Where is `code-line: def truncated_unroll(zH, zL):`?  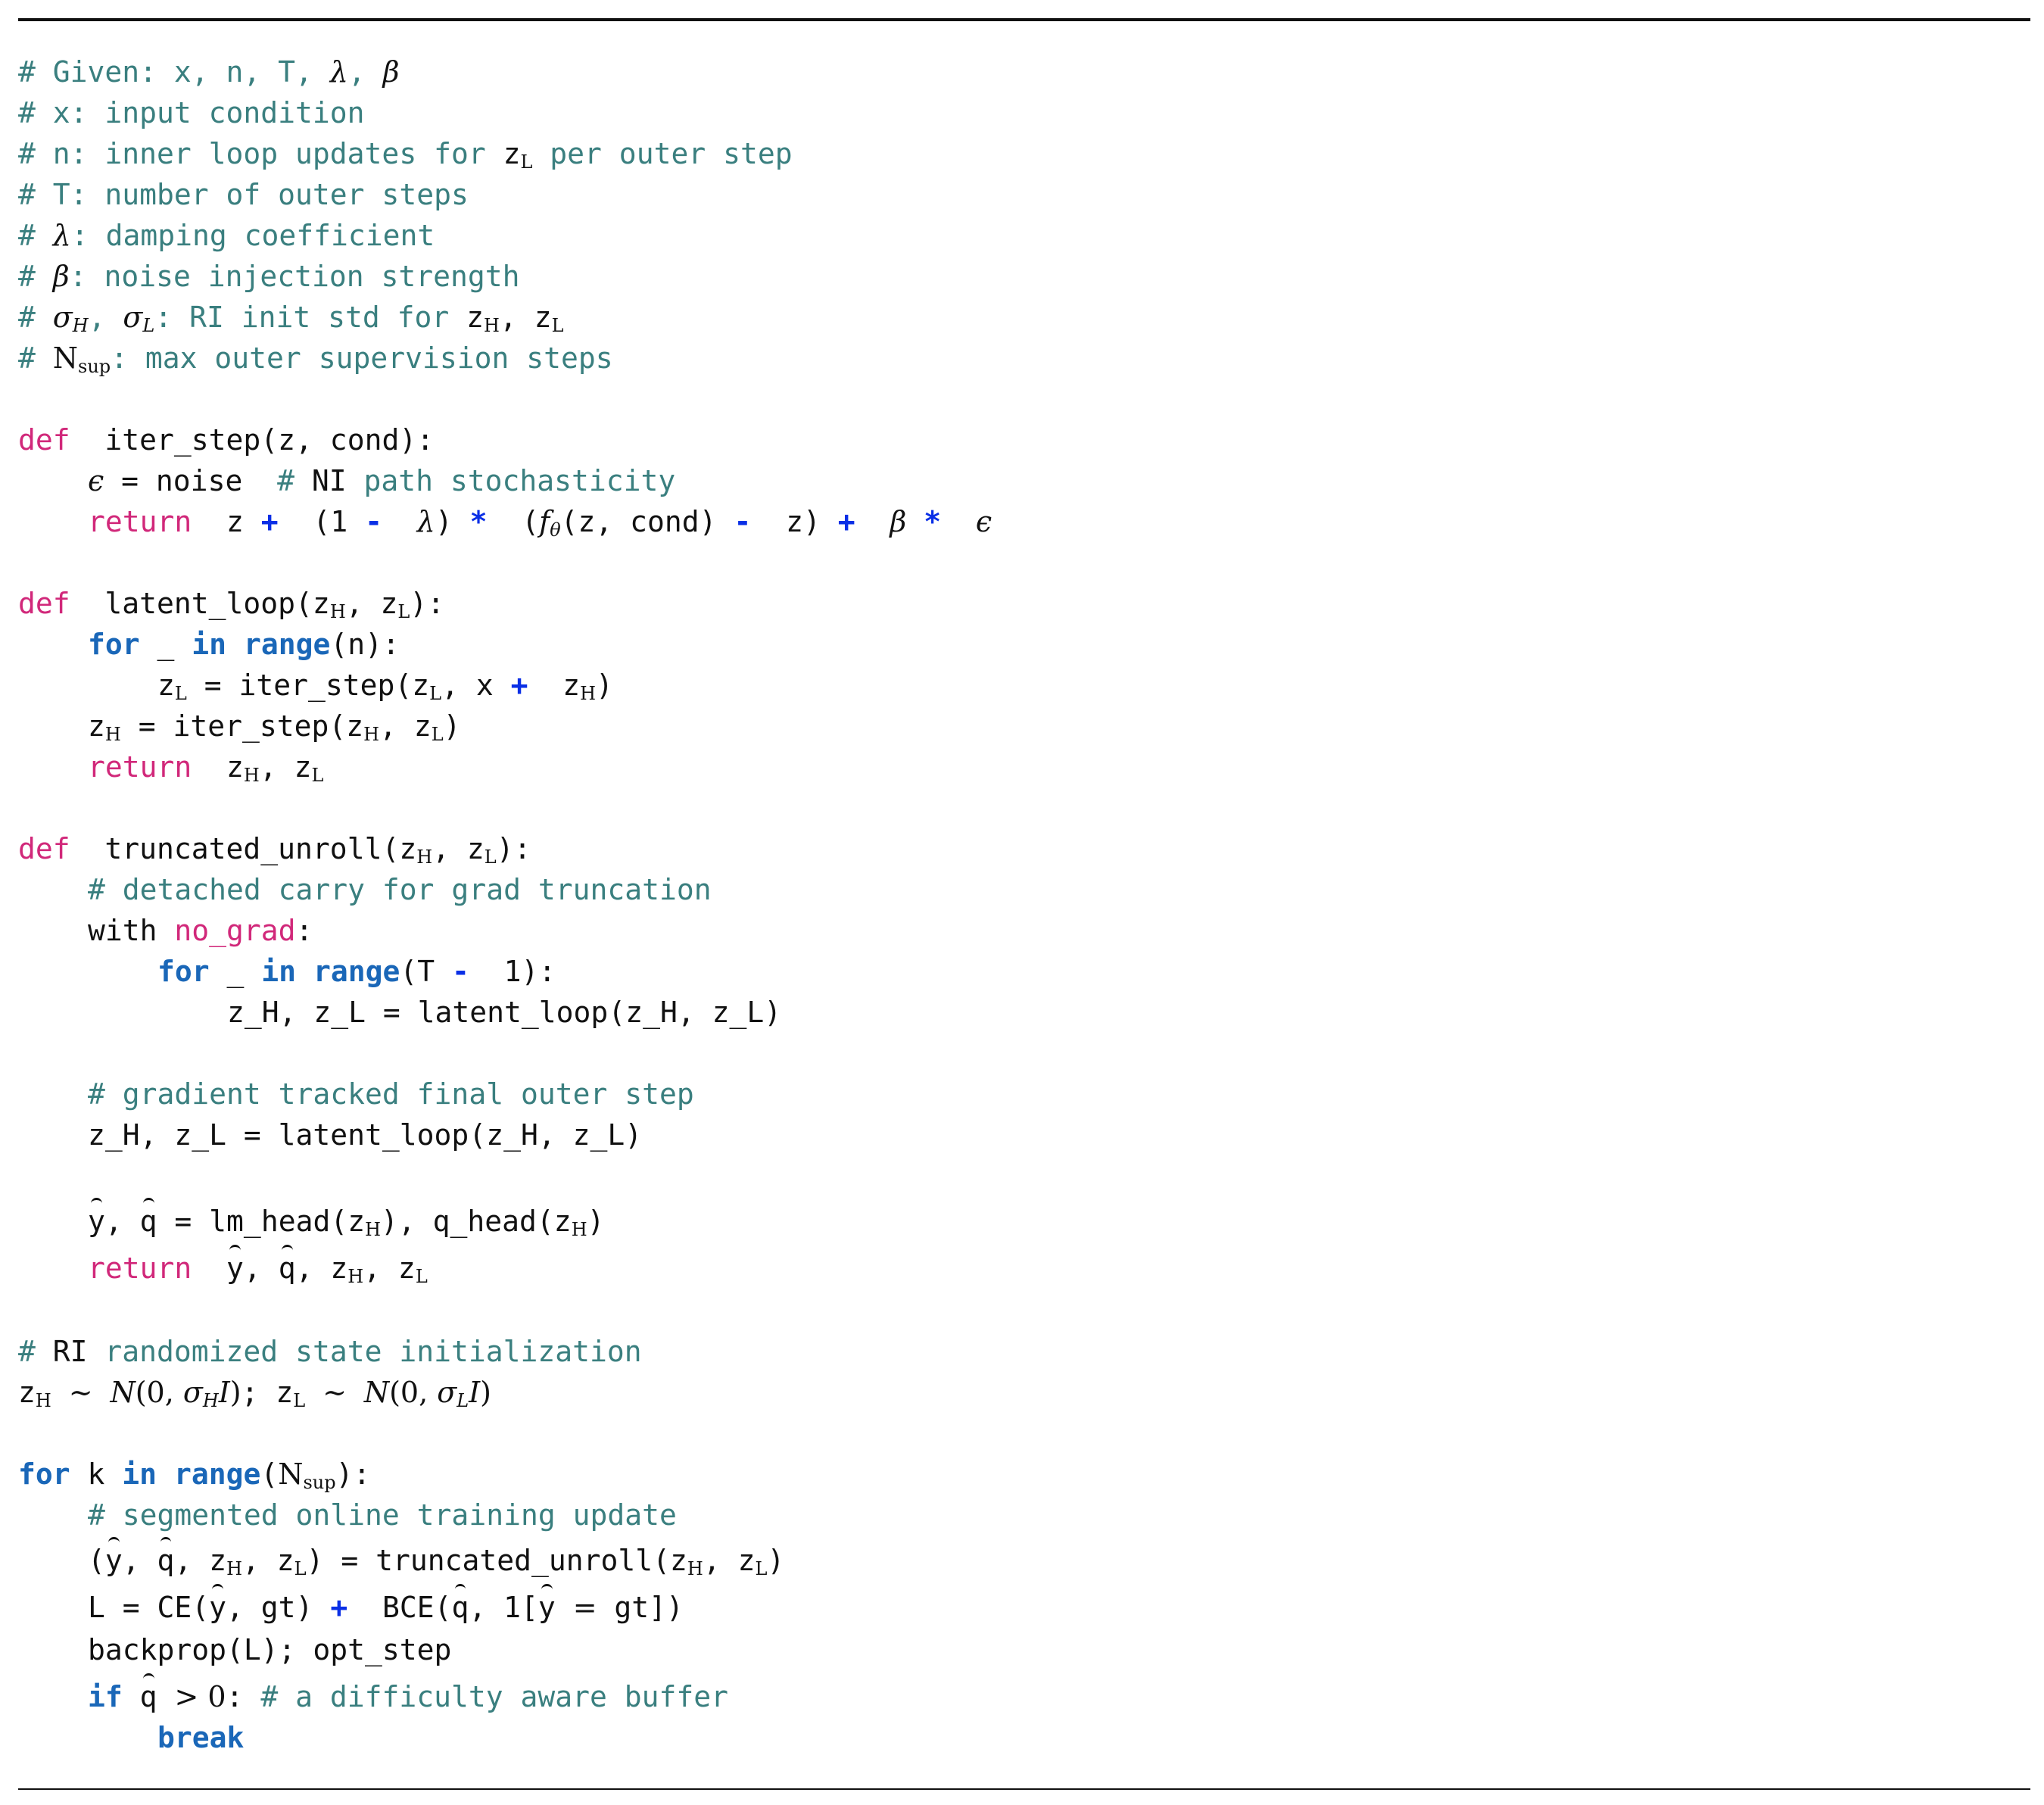 code-line: def truncated_unroll(zH, zL): is located at coordinates (274, 850).